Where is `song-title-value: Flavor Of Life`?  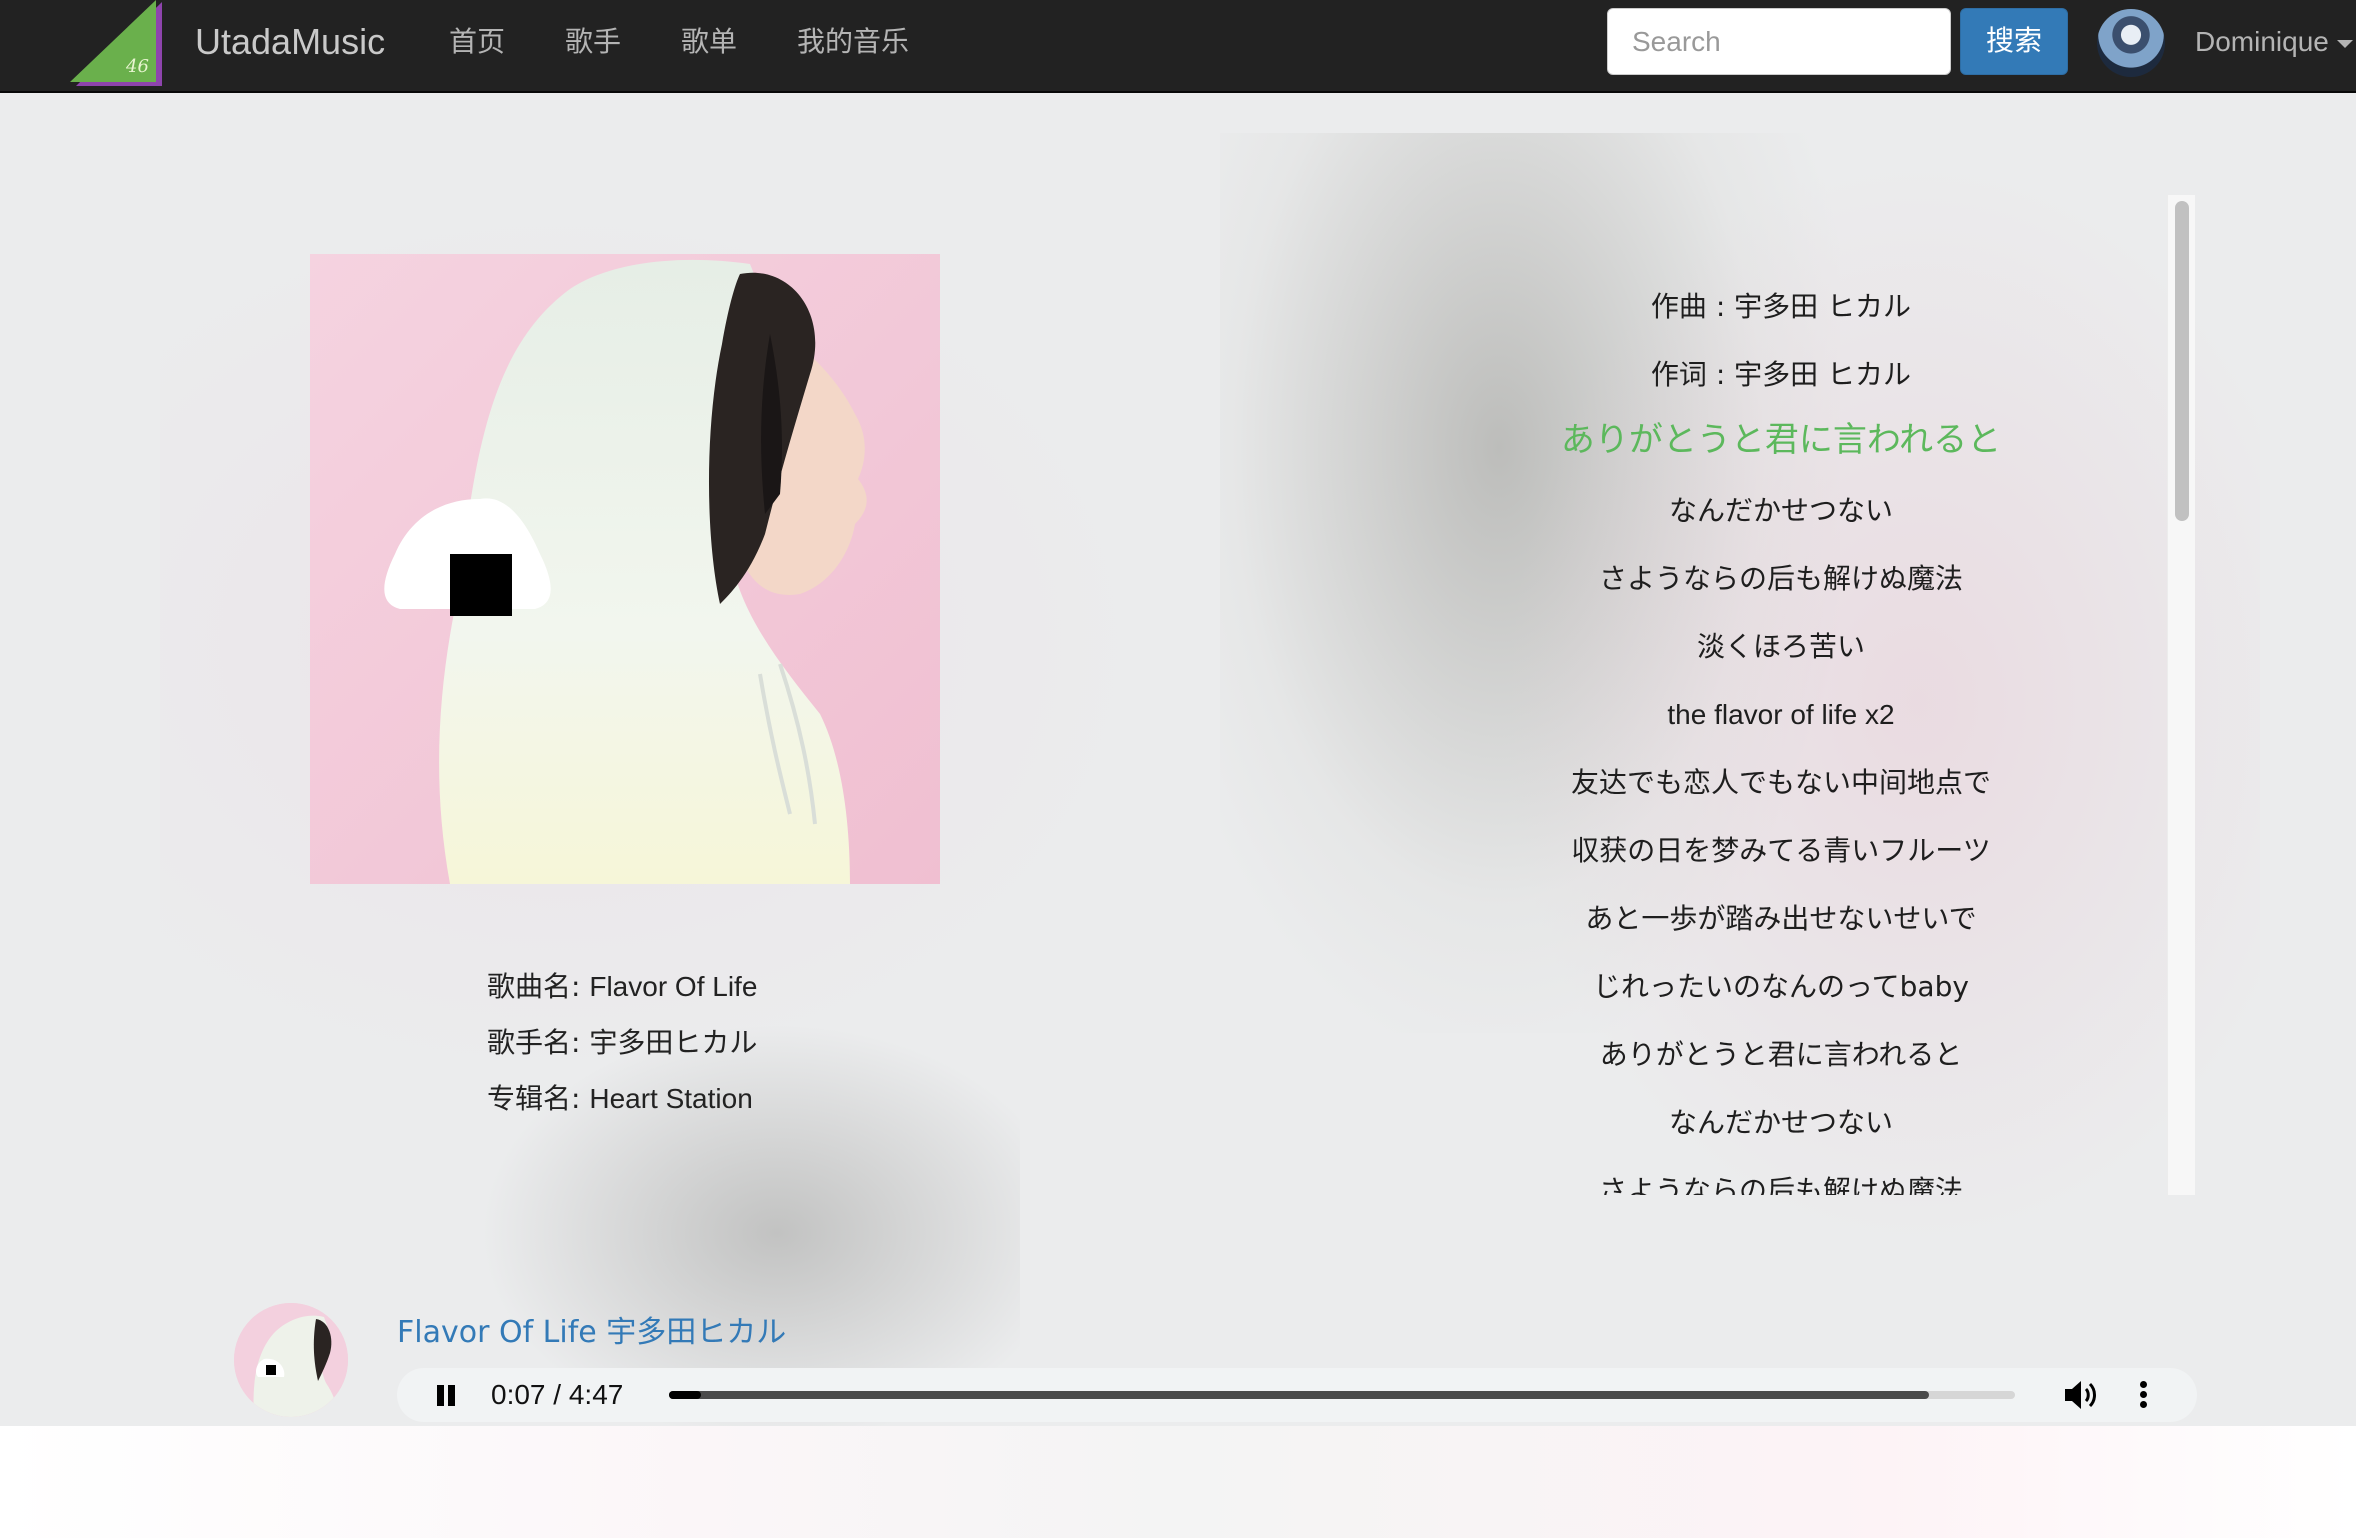 song-title-value: Flavor Of Life is located at coordinates (673, 986).